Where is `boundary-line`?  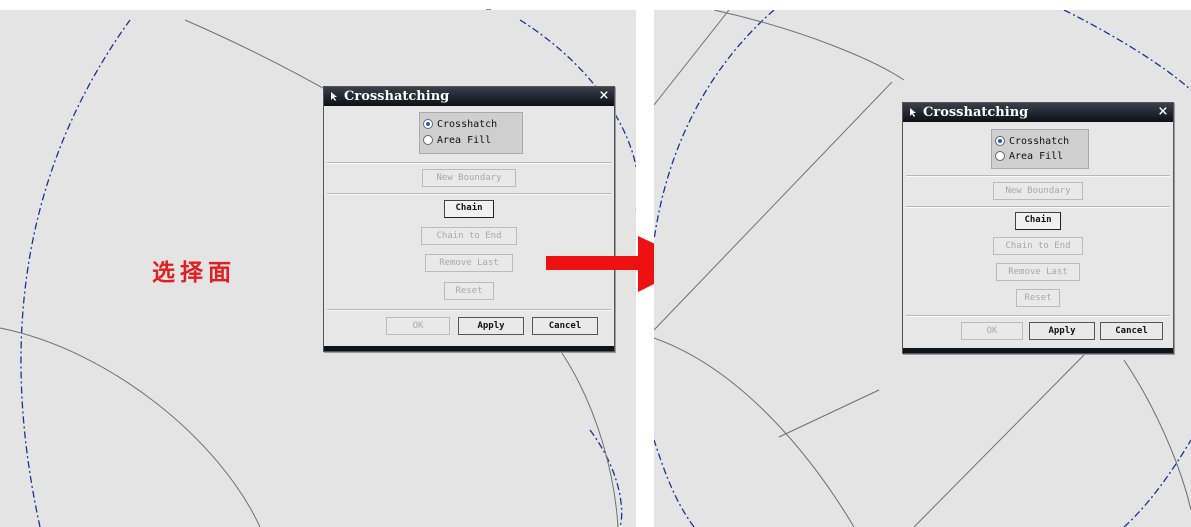
boundary-line is located at coordinates (829, 413).